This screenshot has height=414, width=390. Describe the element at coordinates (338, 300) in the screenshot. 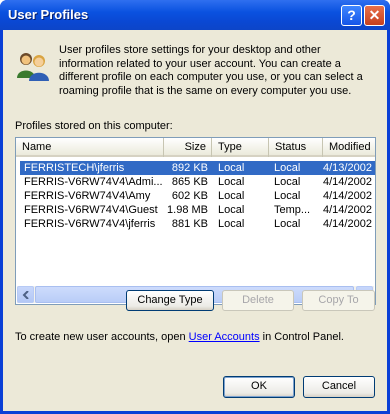

I see `copy-to-button: Copy To` at that location.